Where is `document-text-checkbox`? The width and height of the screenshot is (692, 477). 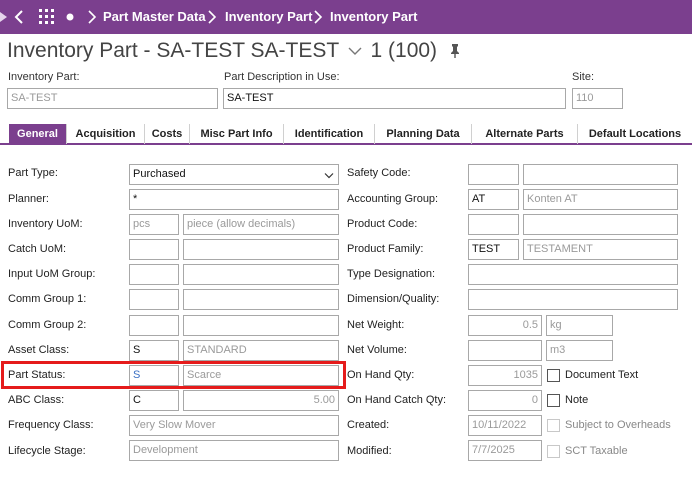 document-text-checkbox is located at coordinates (553, 375).